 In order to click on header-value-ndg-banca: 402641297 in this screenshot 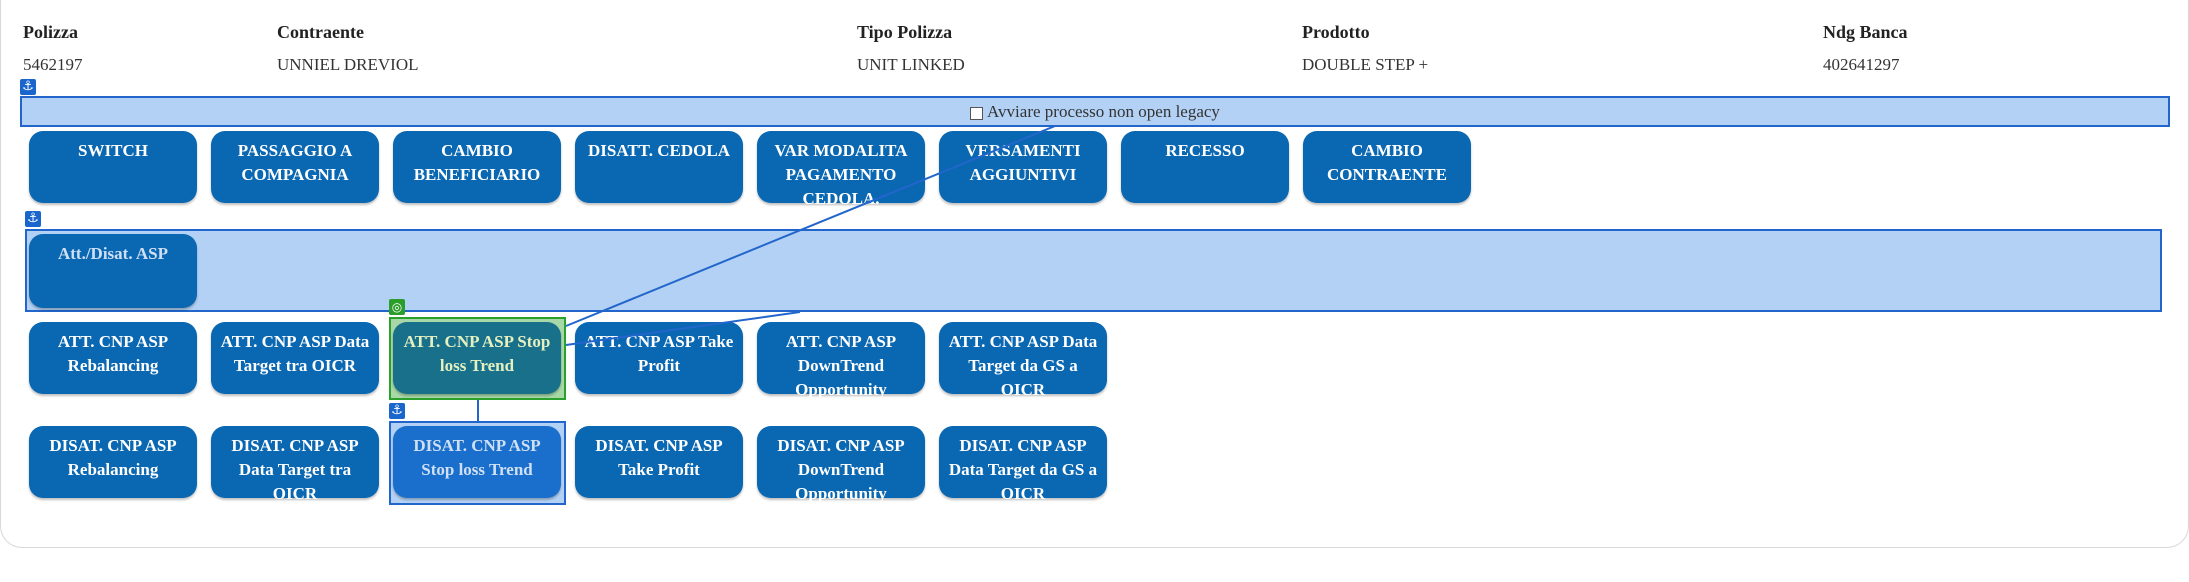, I will do `click(1861, 64)`.